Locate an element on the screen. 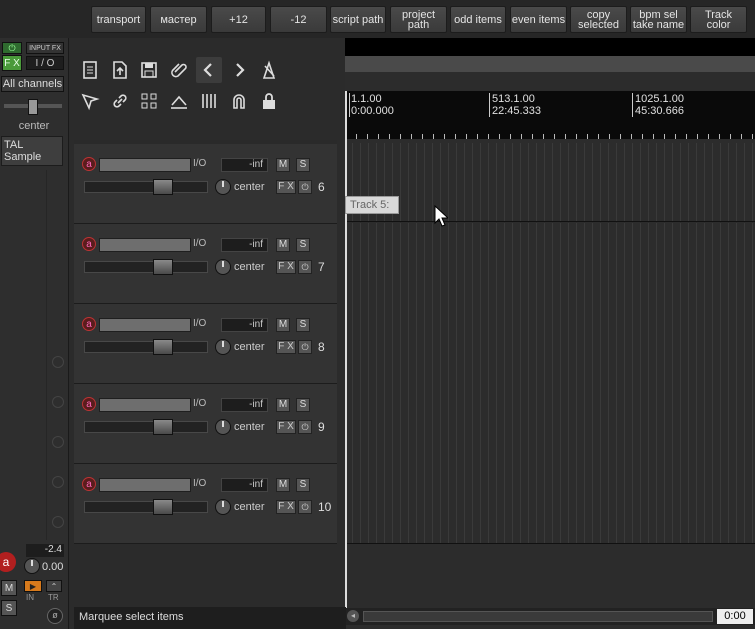 This screenshot has width=755, height=629. master-power-button: ⏻ is located at coordinates (12, 48).